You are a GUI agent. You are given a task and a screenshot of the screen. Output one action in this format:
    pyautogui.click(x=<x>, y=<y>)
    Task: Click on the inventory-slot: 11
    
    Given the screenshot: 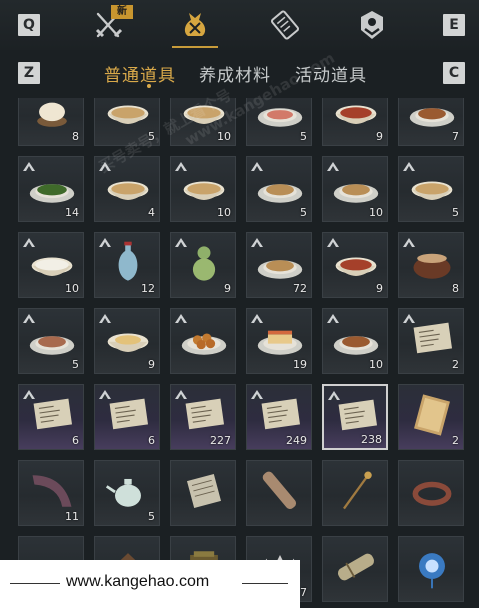 What is the action you would take?
    pyautogui.click(x=51, y=493)
    